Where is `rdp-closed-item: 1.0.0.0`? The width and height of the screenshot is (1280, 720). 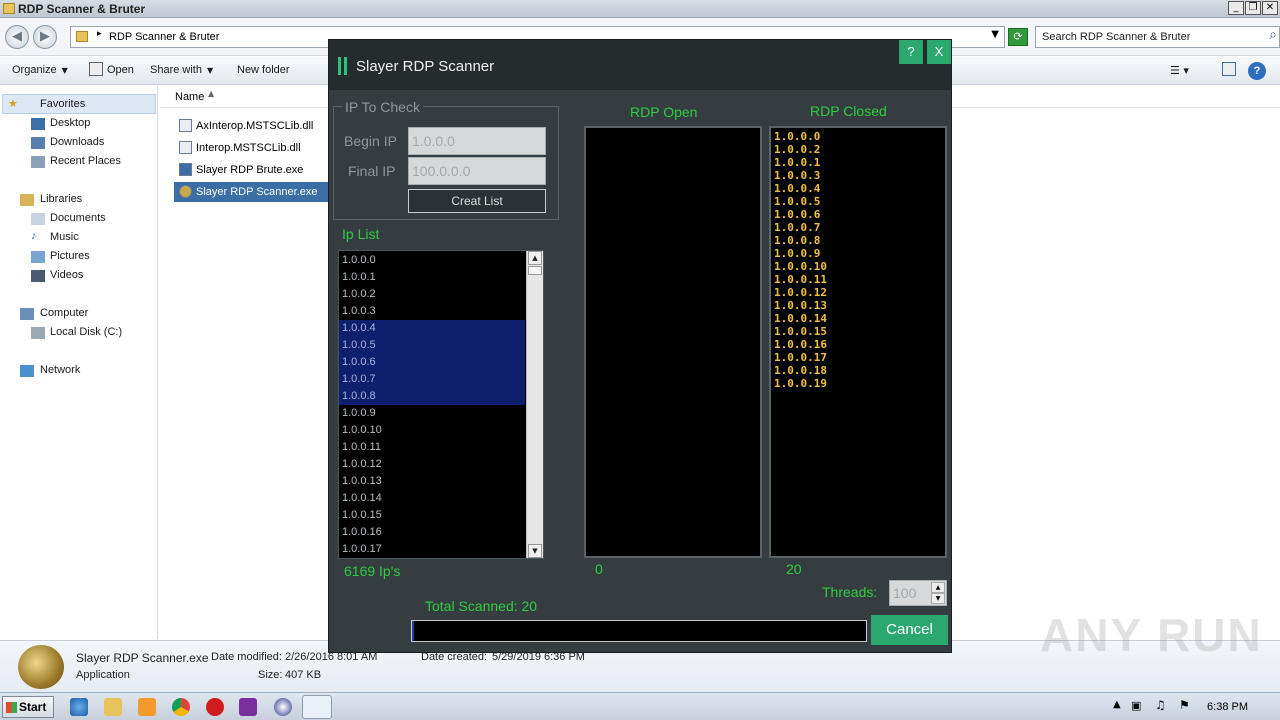 rdp-closed-item: 1.0.0.0 is located at coordinates (797, 136).